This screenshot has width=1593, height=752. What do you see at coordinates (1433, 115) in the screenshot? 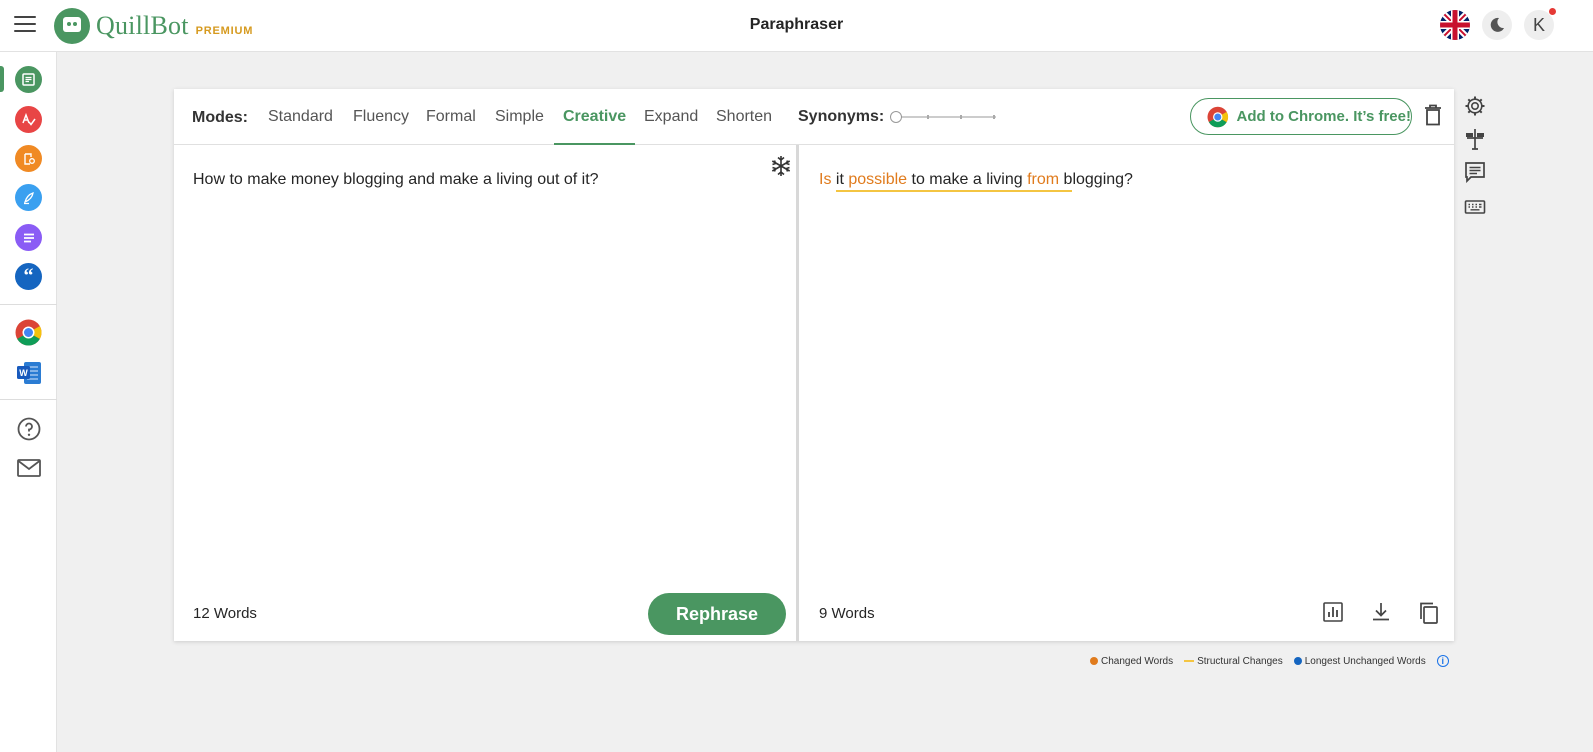
I see `delete-icon` at bounding box center [1433, 115].